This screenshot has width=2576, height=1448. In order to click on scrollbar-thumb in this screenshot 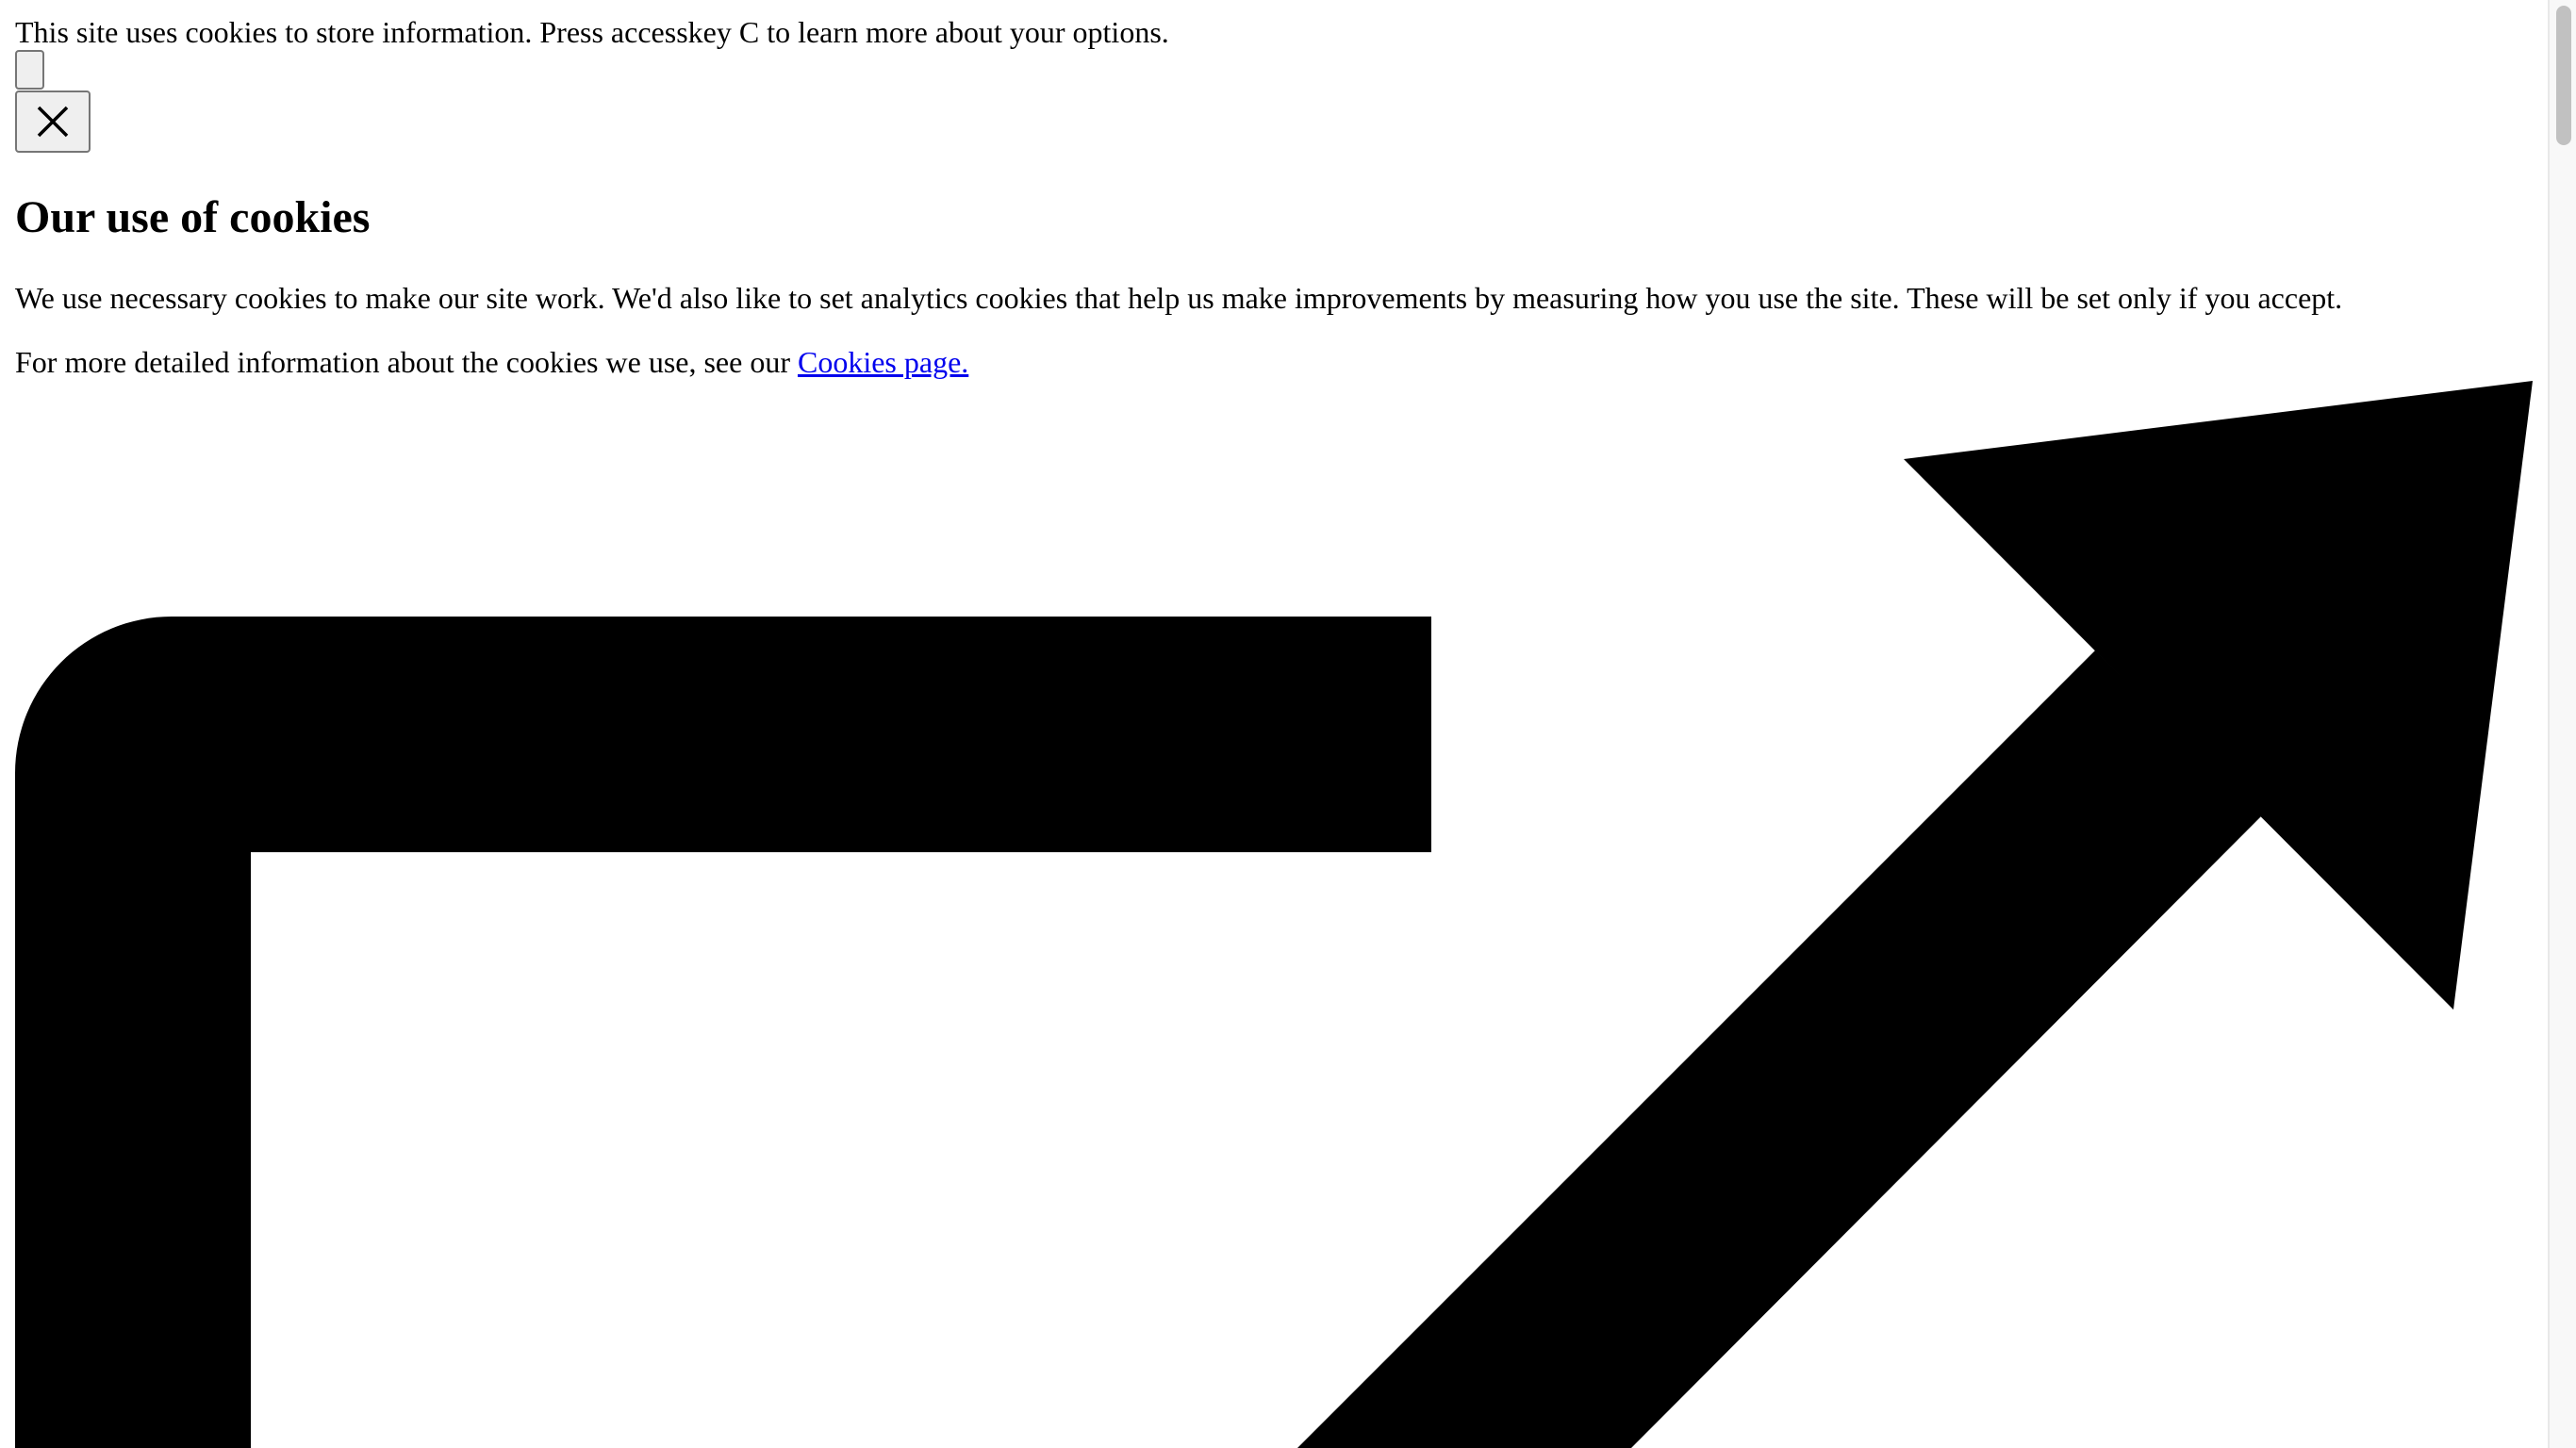, I will do `click(2563, 75)`.